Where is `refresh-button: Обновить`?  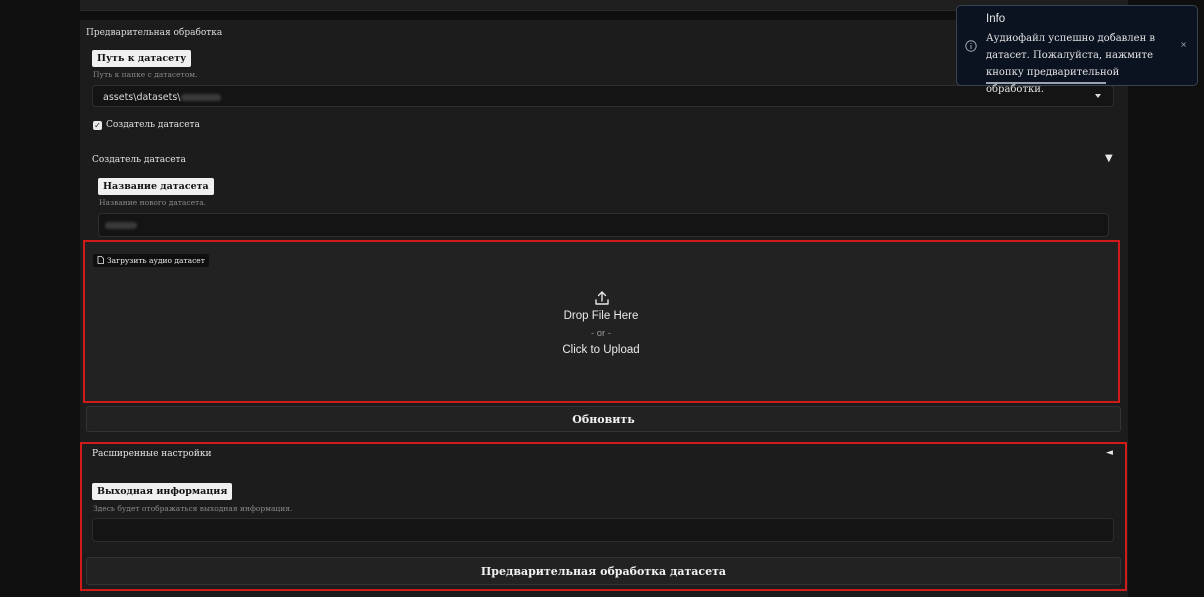
refresh-button: Обновить is located at coordinates (603, 419).